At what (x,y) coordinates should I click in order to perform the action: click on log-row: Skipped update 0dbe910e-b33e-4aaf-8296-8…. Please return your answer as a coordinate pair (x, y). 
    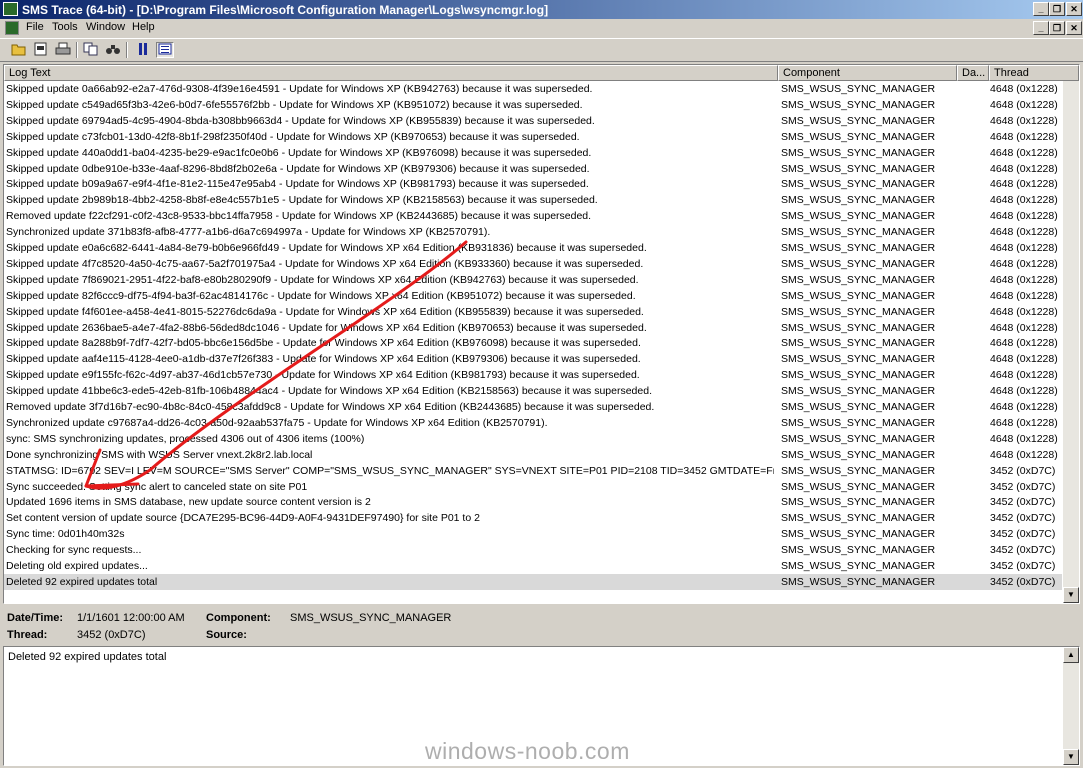
    Looking at the image, I should click on (533, 169).